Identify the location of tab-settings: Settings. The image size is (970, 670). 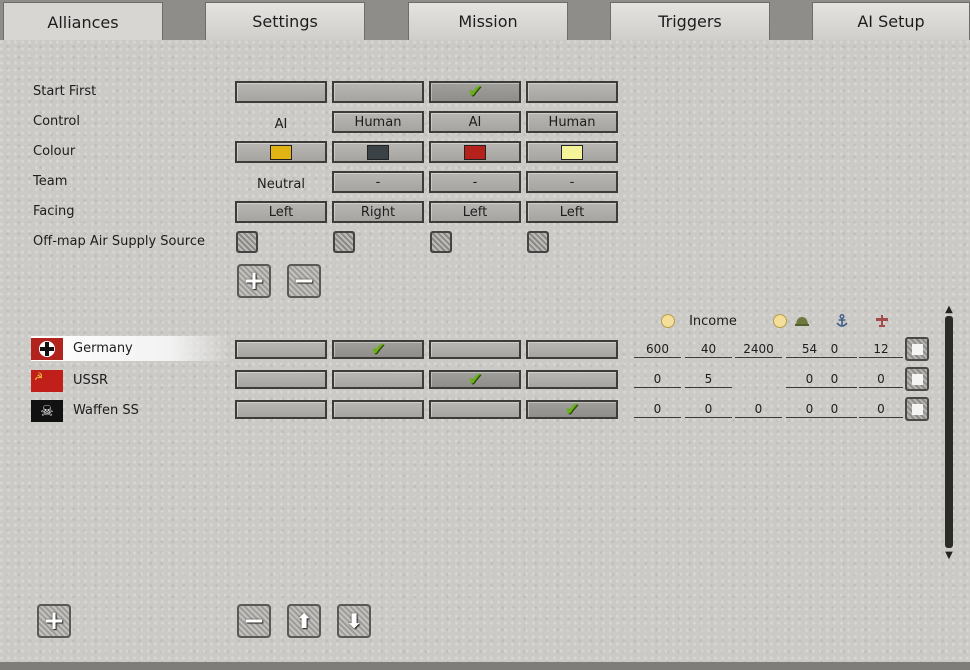
(285, 21).